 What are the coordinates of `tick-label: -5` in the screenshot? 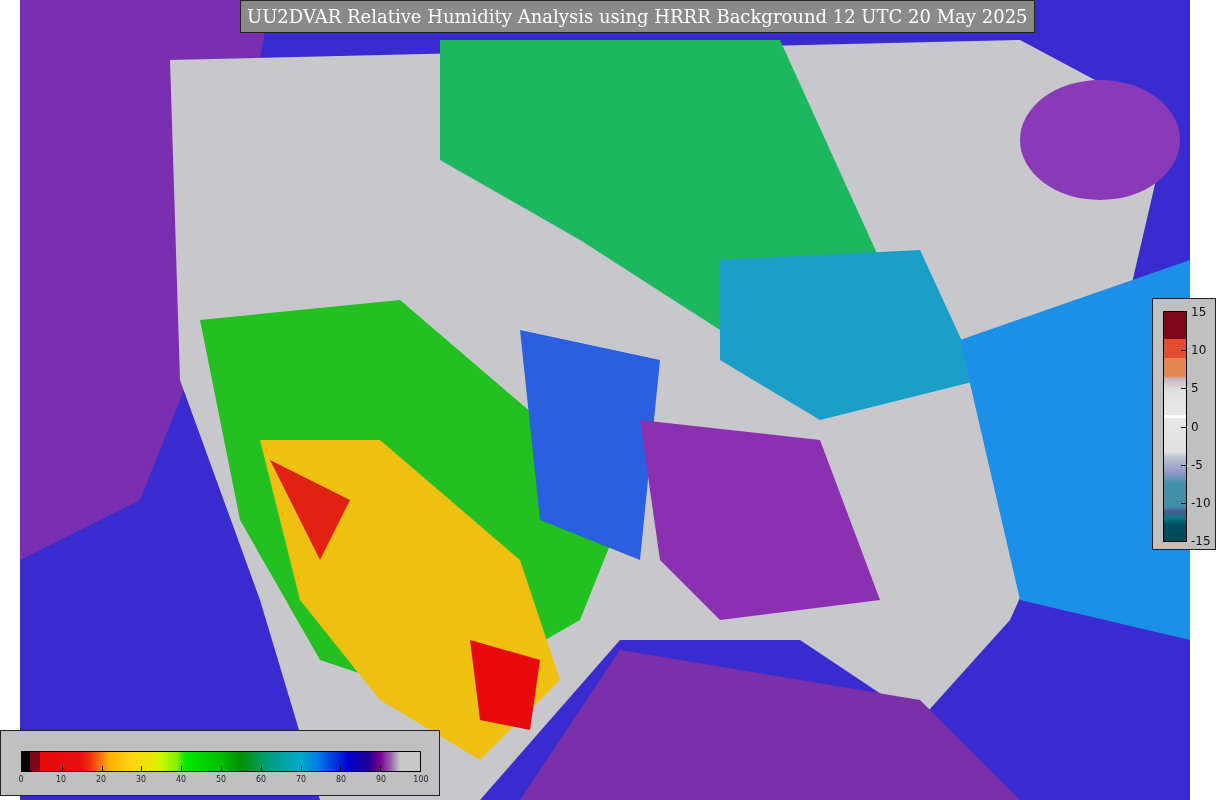 It's located at (1197, 464).